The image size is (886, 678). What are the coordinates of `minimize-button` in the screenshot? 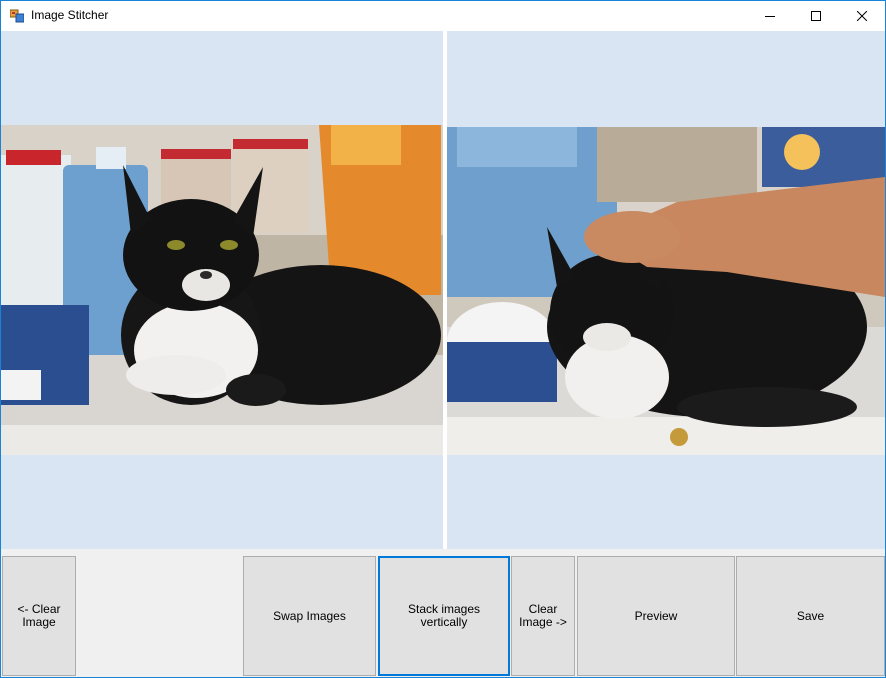 It's located at (770, 16).